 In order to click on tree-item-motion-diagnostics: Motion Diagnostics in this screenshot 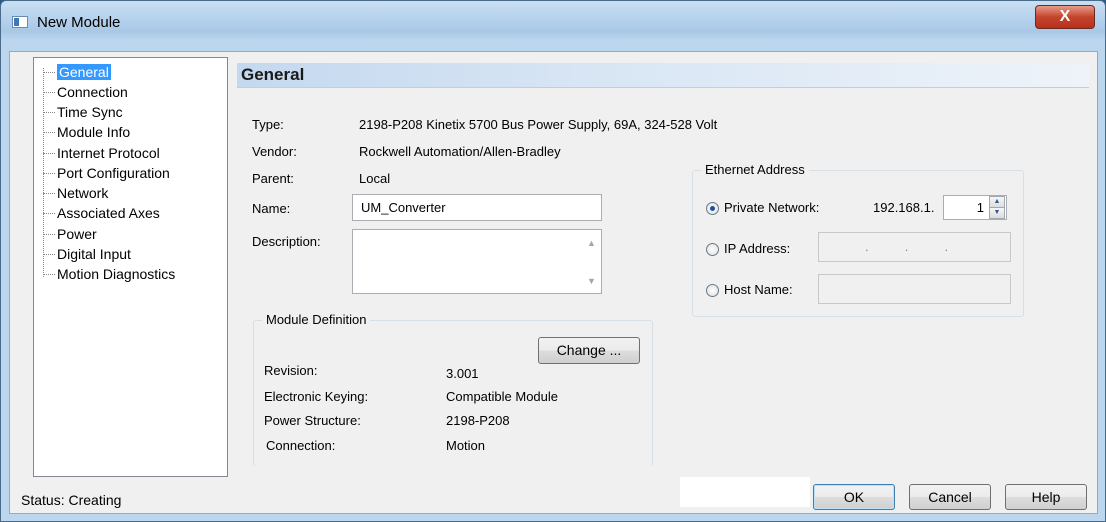, I will do `click(109, 274)`.